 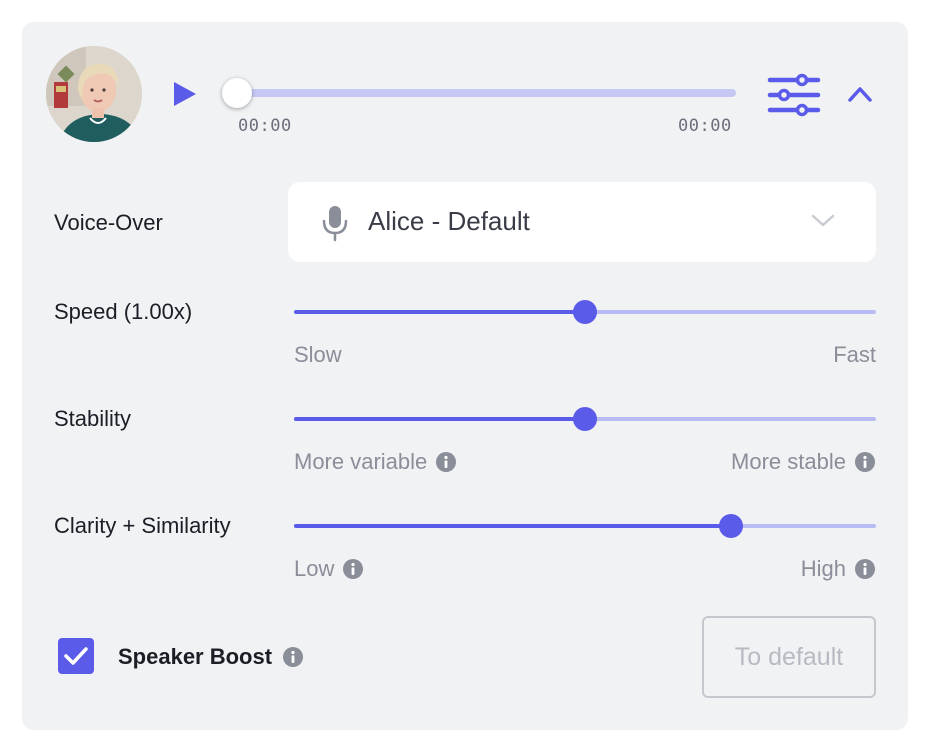 I want to click on stability-min-text: More variable, so click(x=361, y=461).